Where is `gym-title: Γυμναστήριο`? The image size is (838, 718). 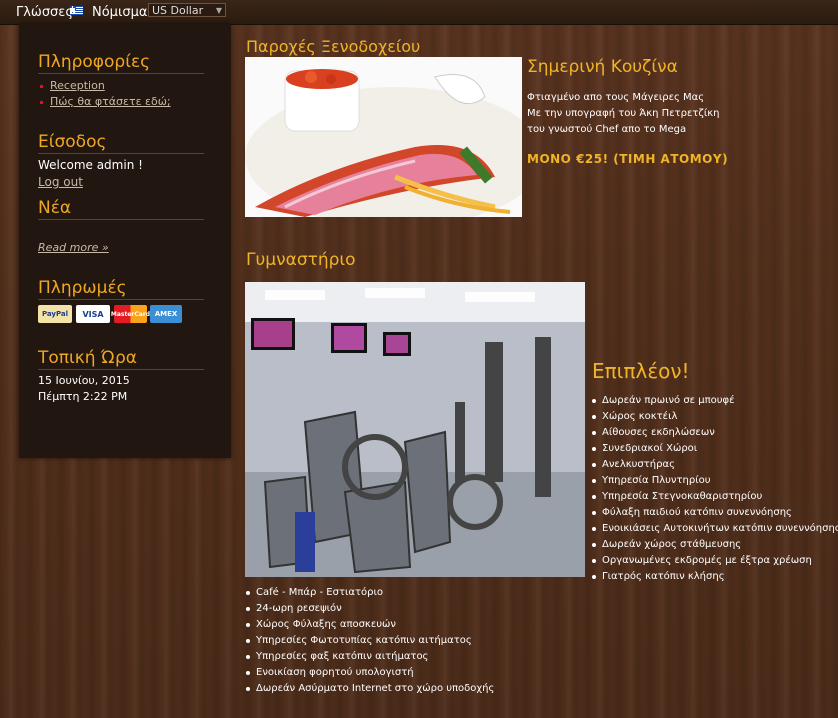
gym-title: Γυμναστήριο is located at coordinates (301, 260).